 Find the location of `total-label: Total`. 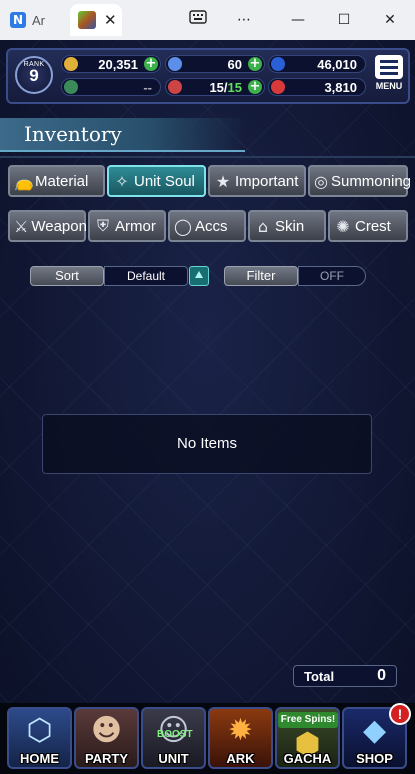

total-label: Total is located at coordinates (319, 676).